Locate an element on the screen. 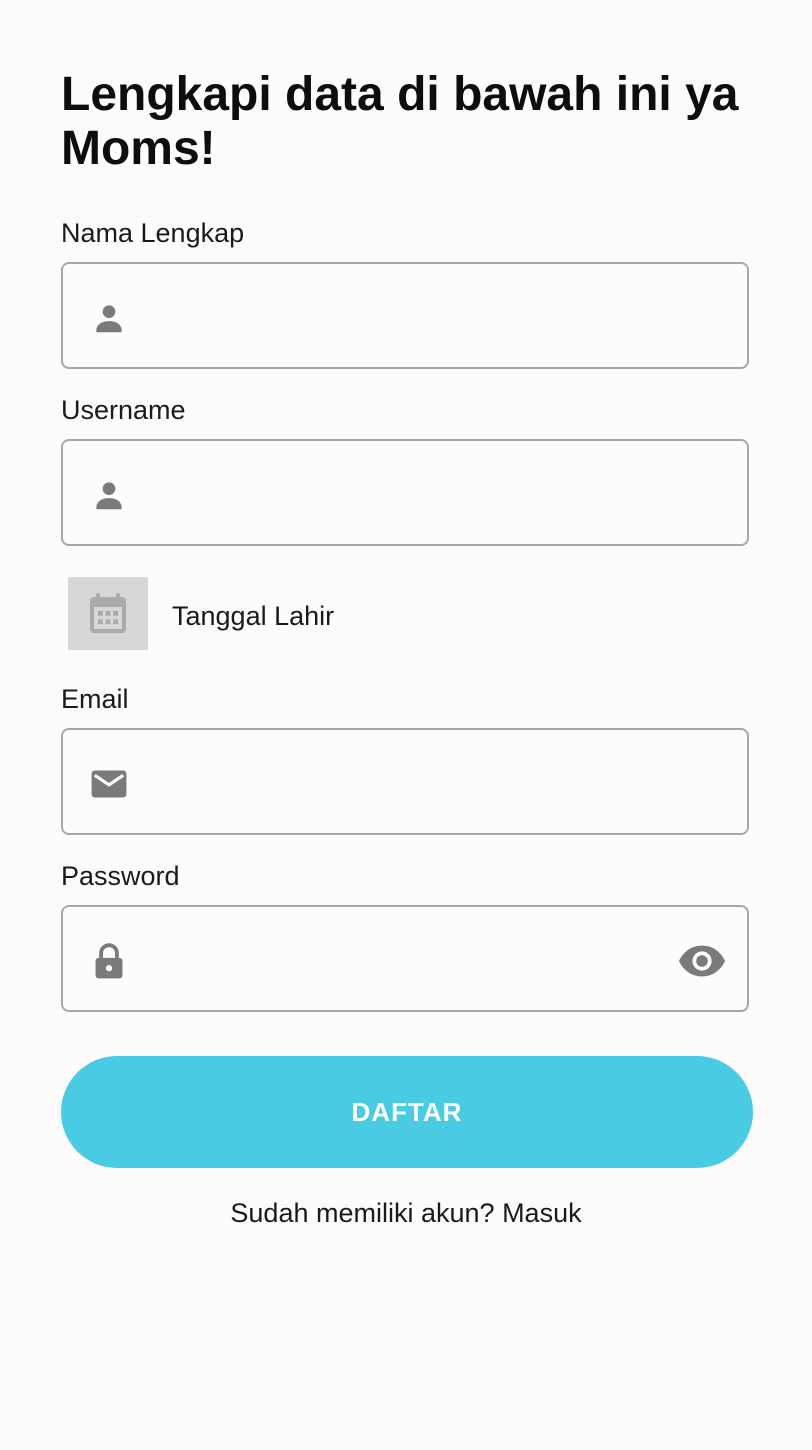  password-input is located at coordinates (407, 958).